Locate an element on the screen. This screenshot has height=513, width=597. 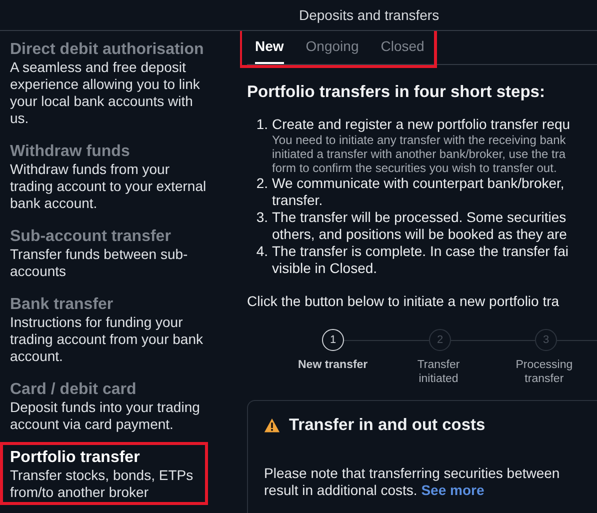
step-text: The transfer will be processed. Some securities others, and positions will be booked as they are is located at coordinates (419, 226).